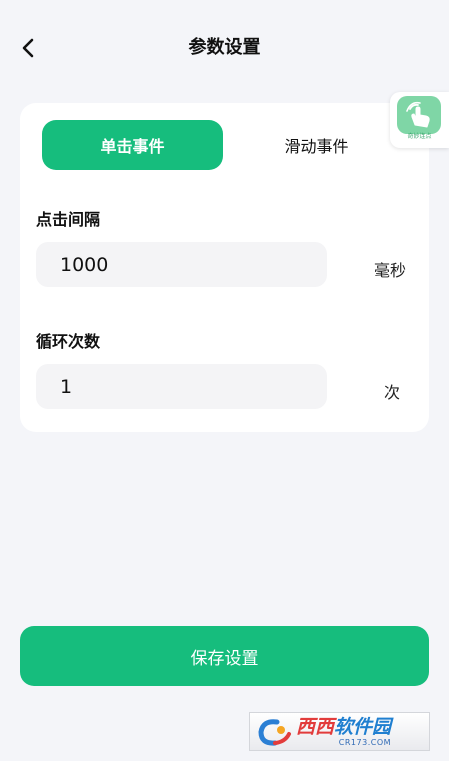  What do you see at coordinates (363, 727) in the screenshot?
I see `watermark-brand-b: 软件园` at bounding box center [363, 727].